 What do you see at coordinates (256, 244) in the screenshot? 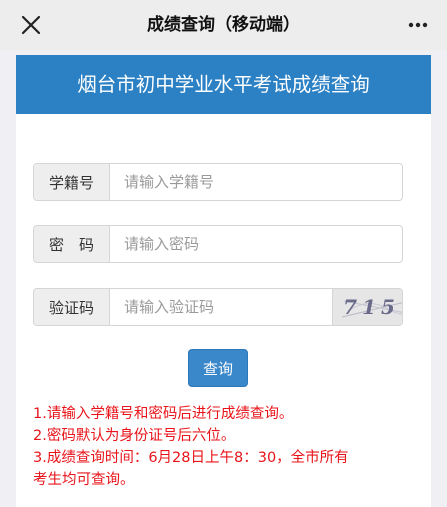
I see `password-input` at bounding box center [256, 244].